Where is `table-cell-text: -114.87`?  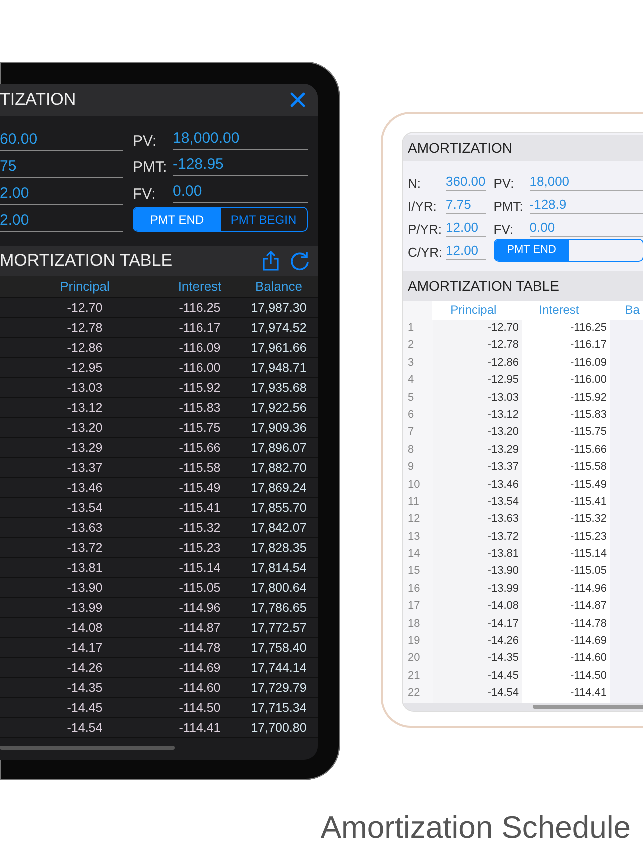 table-cell-text: -114.87 is located at coordinates (200, 628).